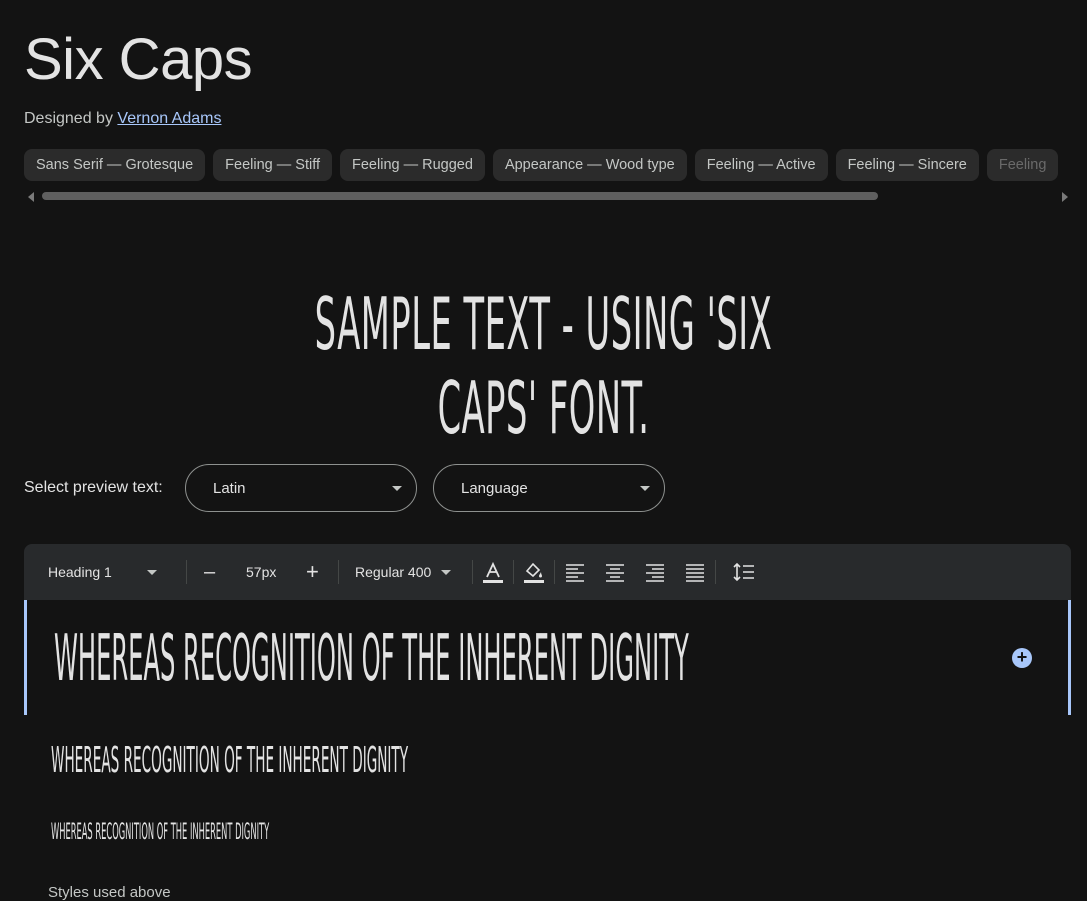  What do you see at coordinates (138, 59) in the screenshot?
I see `font-title: Six Caps` at bounding box center [138, 59].